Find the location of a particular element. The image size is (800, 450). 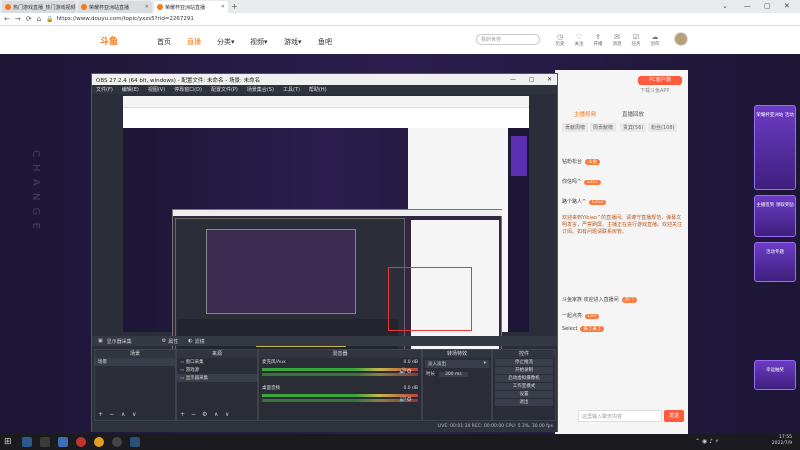

follow-icon: ♡ 关注 is located at coordinates (579, 40).